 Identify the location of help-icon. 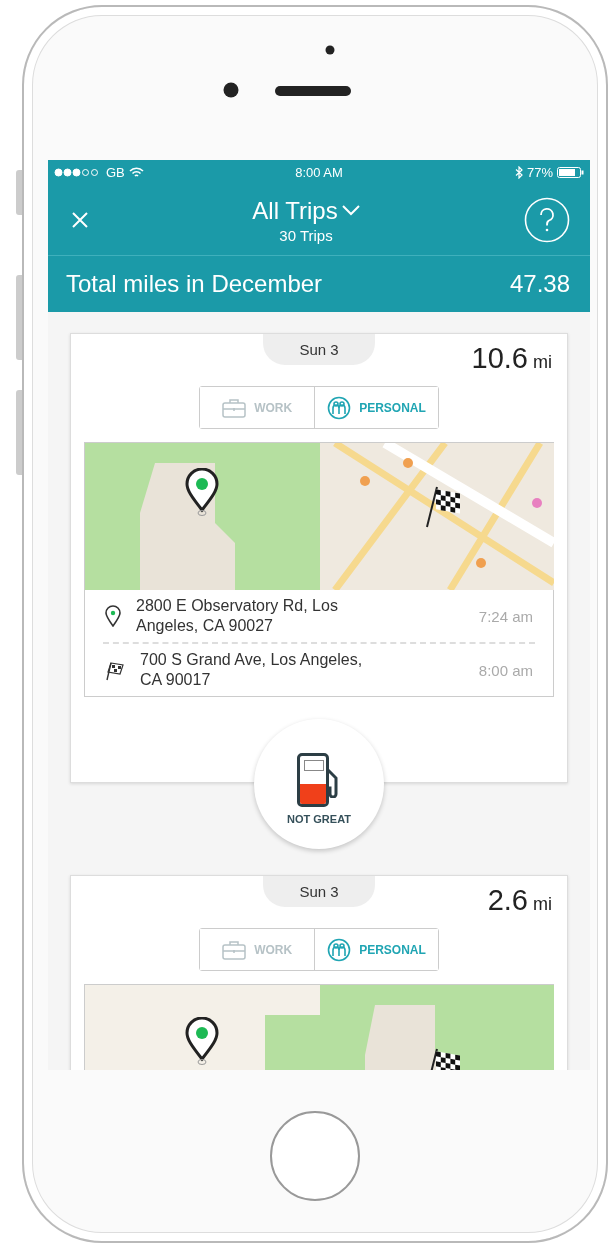
(547, 220).